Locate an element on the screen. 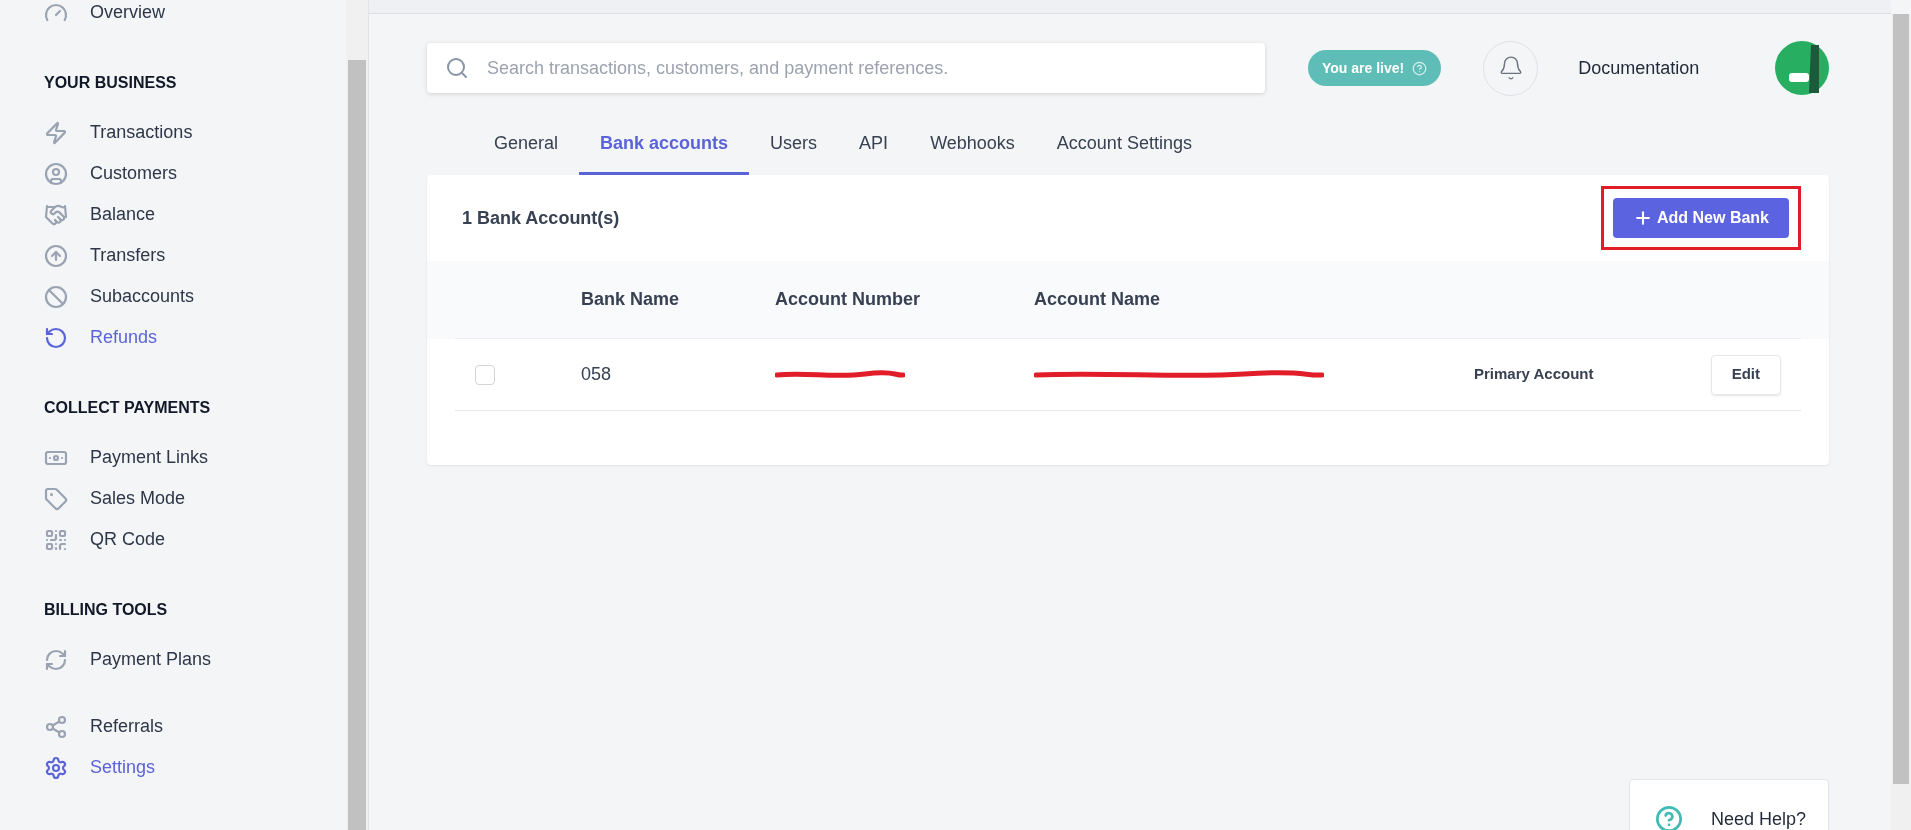 Image resolution: width=1911 pixels, height=830 pixels. search-box: Search transactions, customers, and payment references. is located at coordinates (846, 68).